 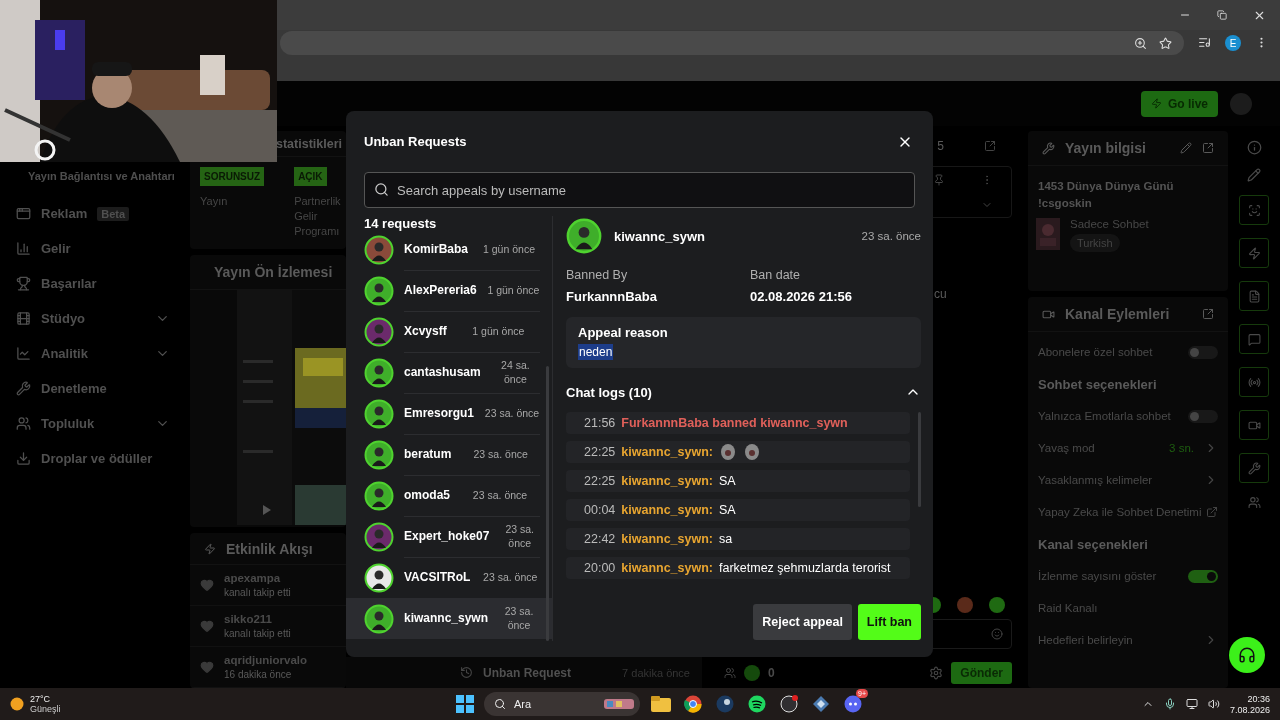 I want to click on sidebar-item: Gelir, so click(x=95, y=248).